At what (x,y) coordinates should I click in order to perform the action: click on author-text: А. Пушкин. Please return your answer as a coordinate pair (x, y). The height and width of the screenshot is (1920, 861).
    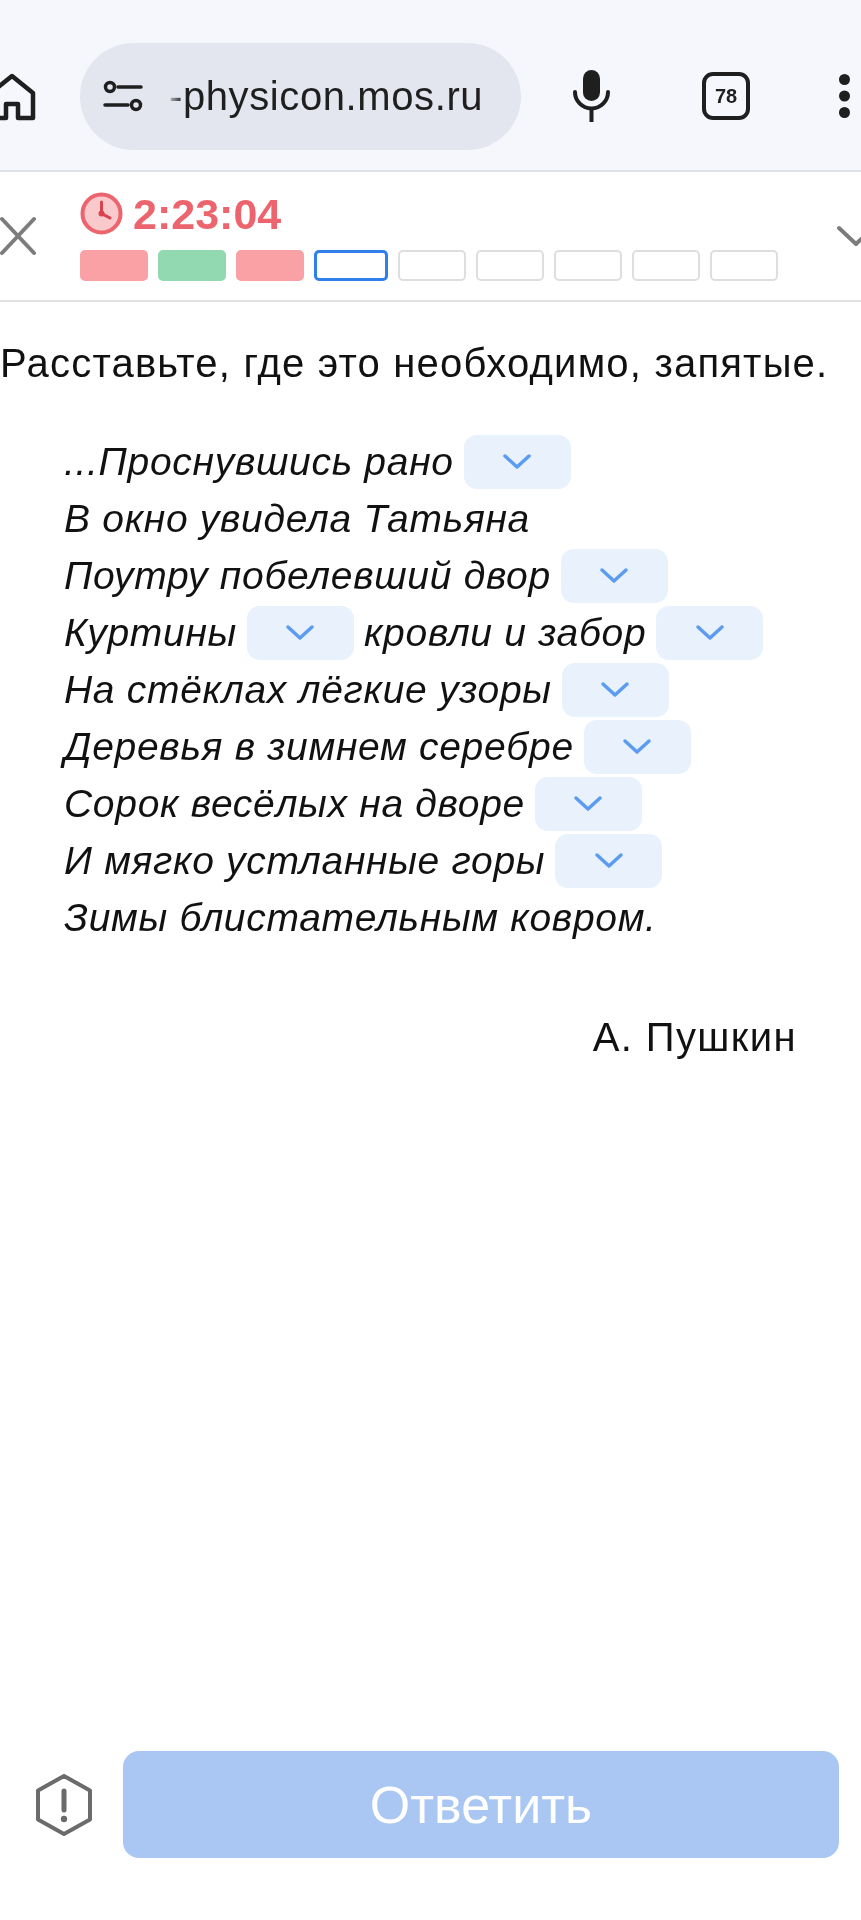
    Looking at the image, I should click on (694, 1037).